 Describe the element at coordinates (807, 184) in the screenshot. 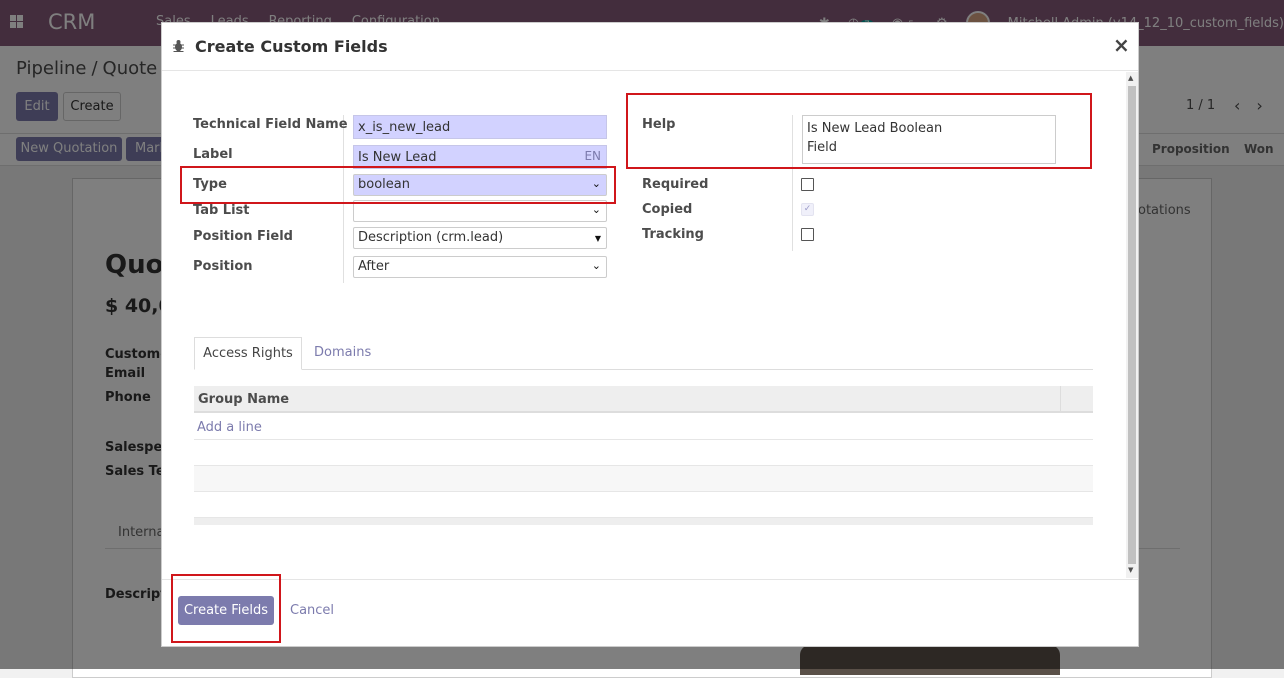

I see `required-checkbox` at that location.